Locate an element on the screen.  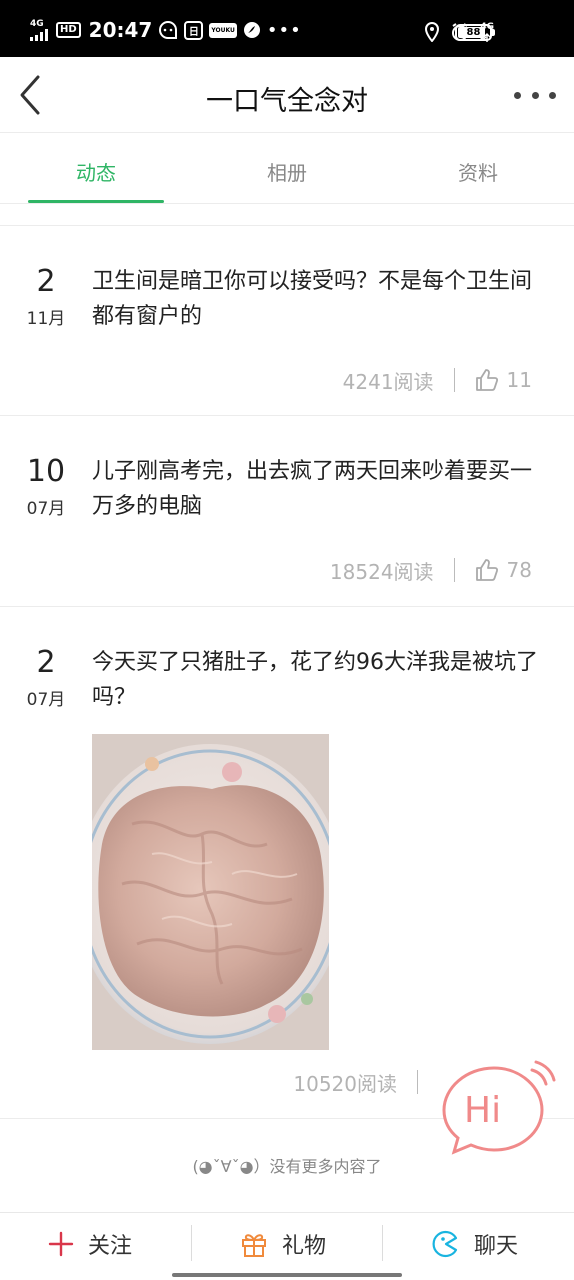
battery-icon: 88 is located at coordinates (475, 32).